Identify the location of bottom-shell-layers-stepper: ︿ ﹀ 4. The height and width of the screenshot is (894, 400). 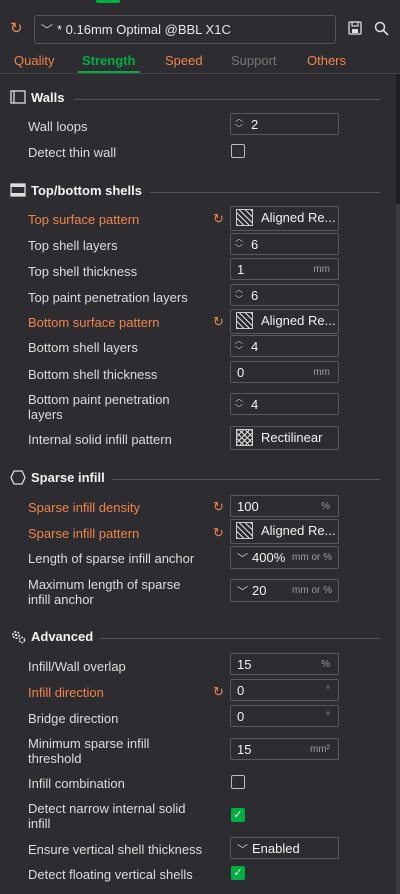
(284, 346).